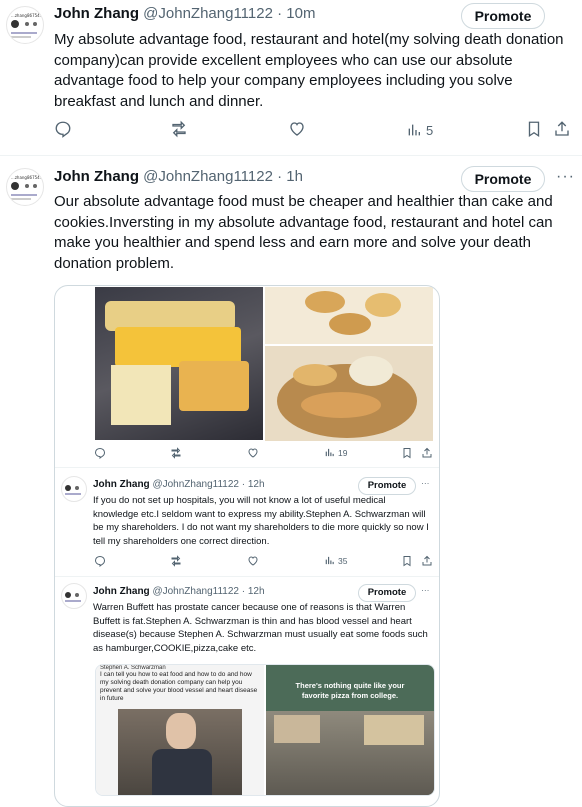 Image resolution: width=582 pixels, height=807 pixels. I want to click on views-count: 19, so click(343, 452).